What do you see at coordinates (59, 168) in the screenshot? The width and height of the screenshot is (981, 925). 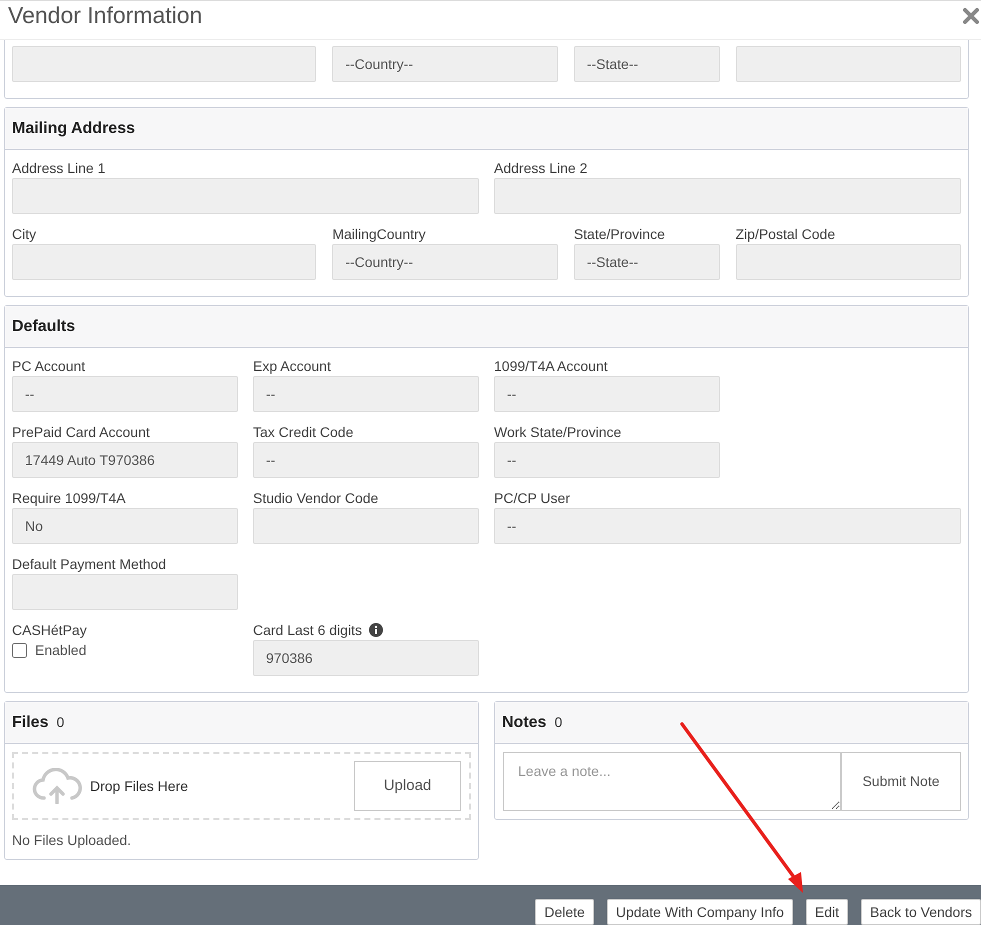 I see `field-label: Address Line 1` at bounding box center [59, 168].